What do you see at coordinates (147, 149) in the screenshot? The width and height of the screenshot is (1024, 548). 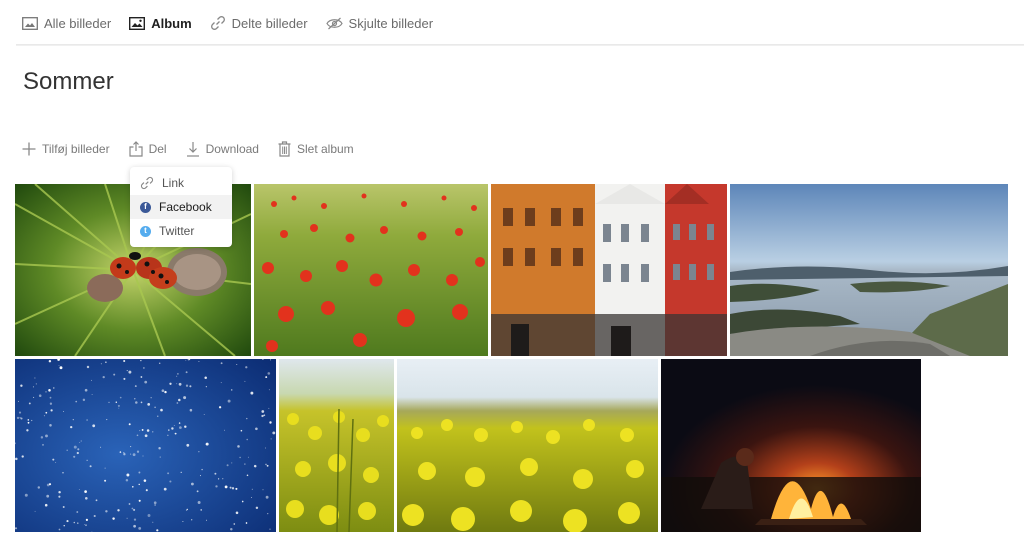 I see `share-button: Del` at bounding box center [147, 149].